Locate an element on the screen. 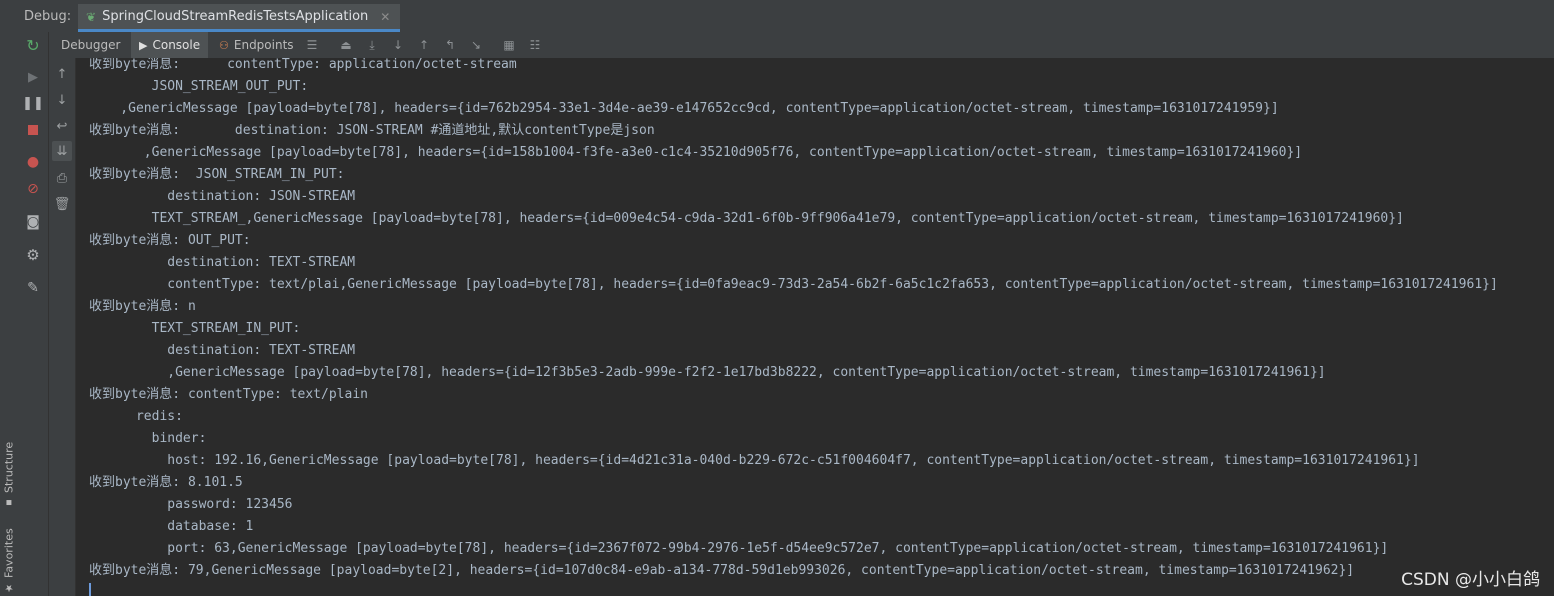  mute-breakpoints-icon: ⊘ is located at coordinates (33, 189).